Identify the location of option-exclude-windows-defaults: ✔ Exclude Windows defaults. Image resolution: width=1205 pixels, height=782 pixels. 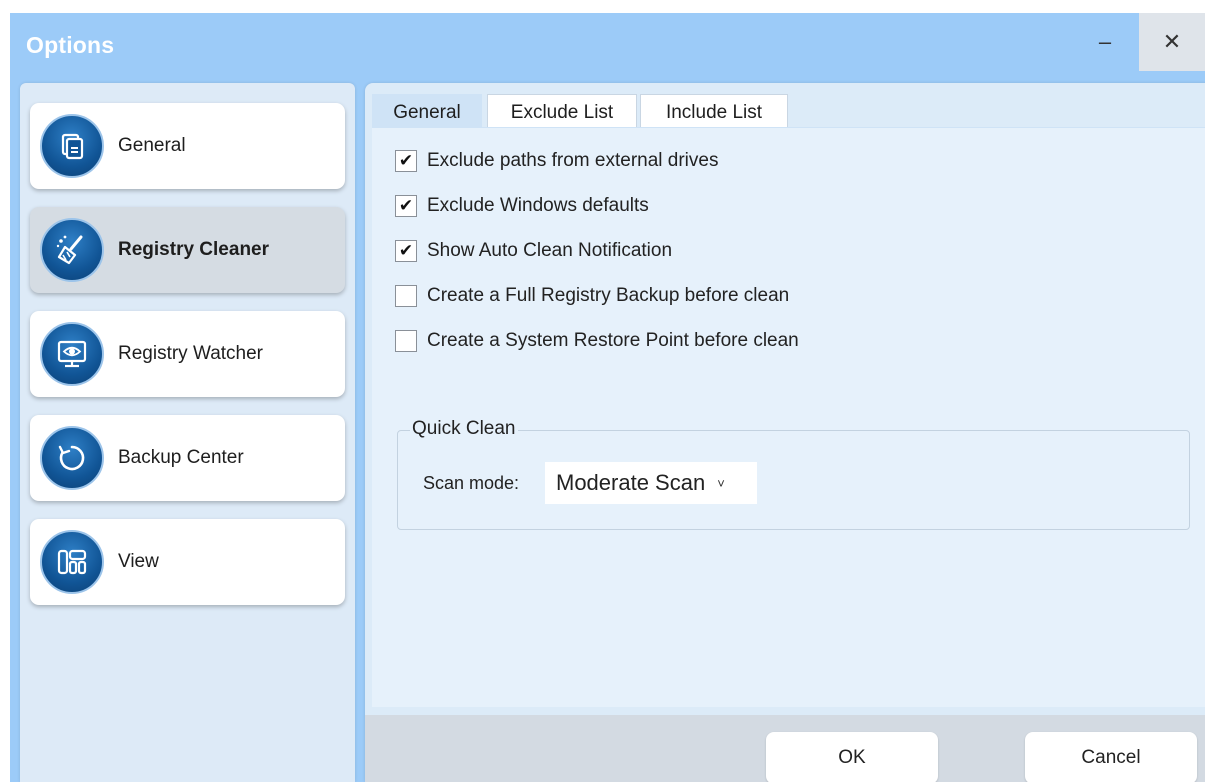
(522, 206).